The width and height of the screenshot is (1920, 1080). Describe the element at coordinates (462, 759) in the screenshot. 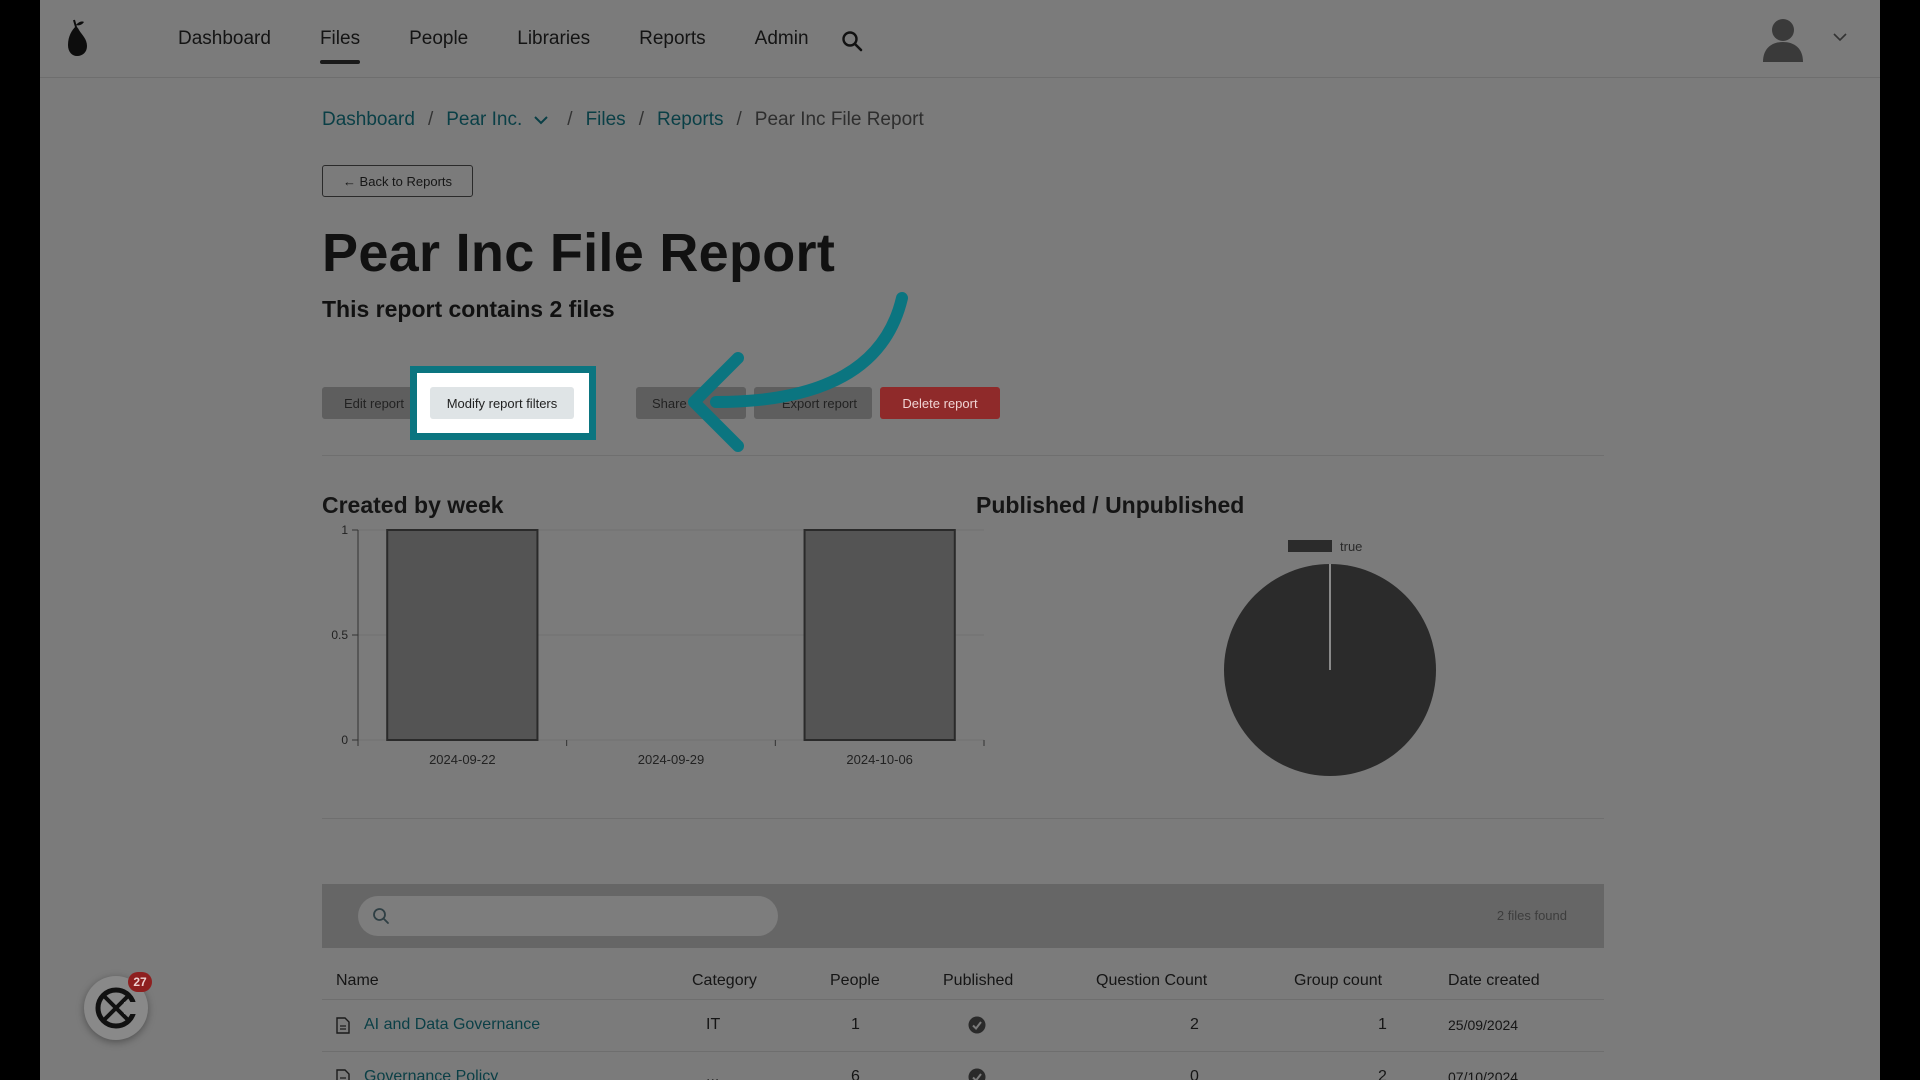

I see `x-tick-label: 2024-09-22` at that location.